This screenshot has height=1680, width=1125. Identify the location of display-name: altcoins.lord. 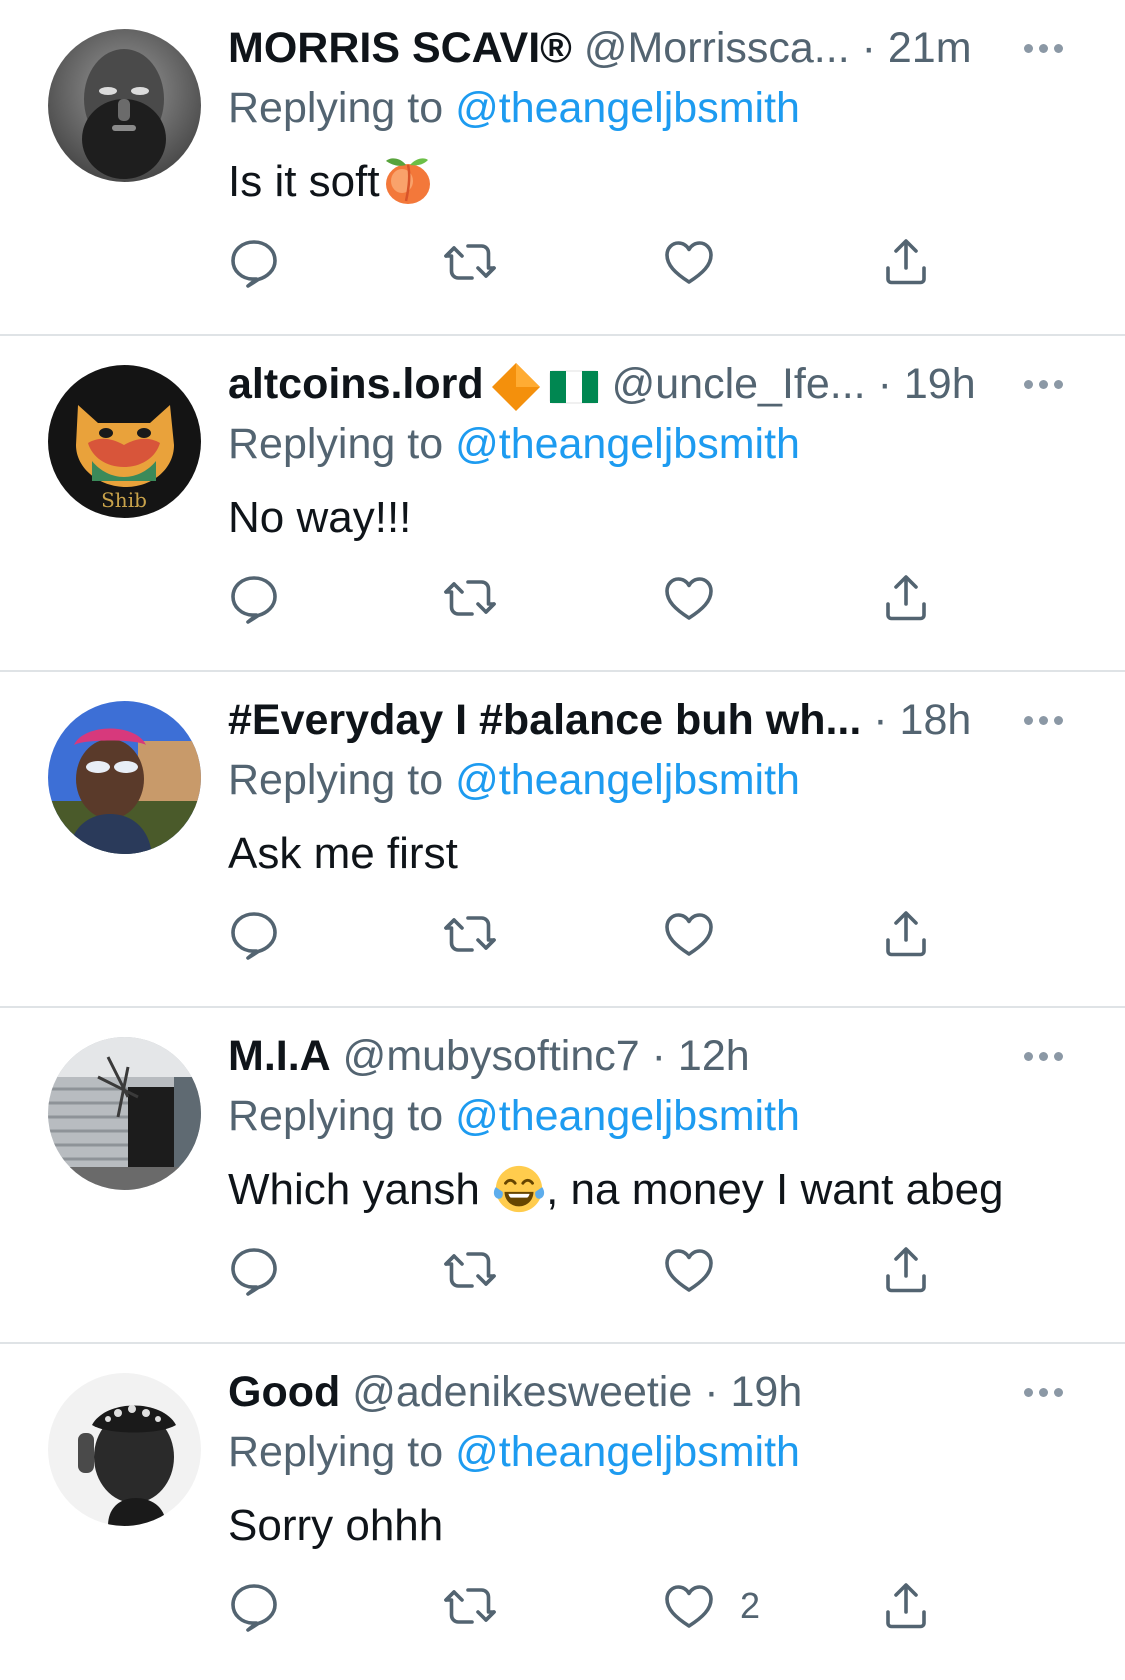
(356, 384).